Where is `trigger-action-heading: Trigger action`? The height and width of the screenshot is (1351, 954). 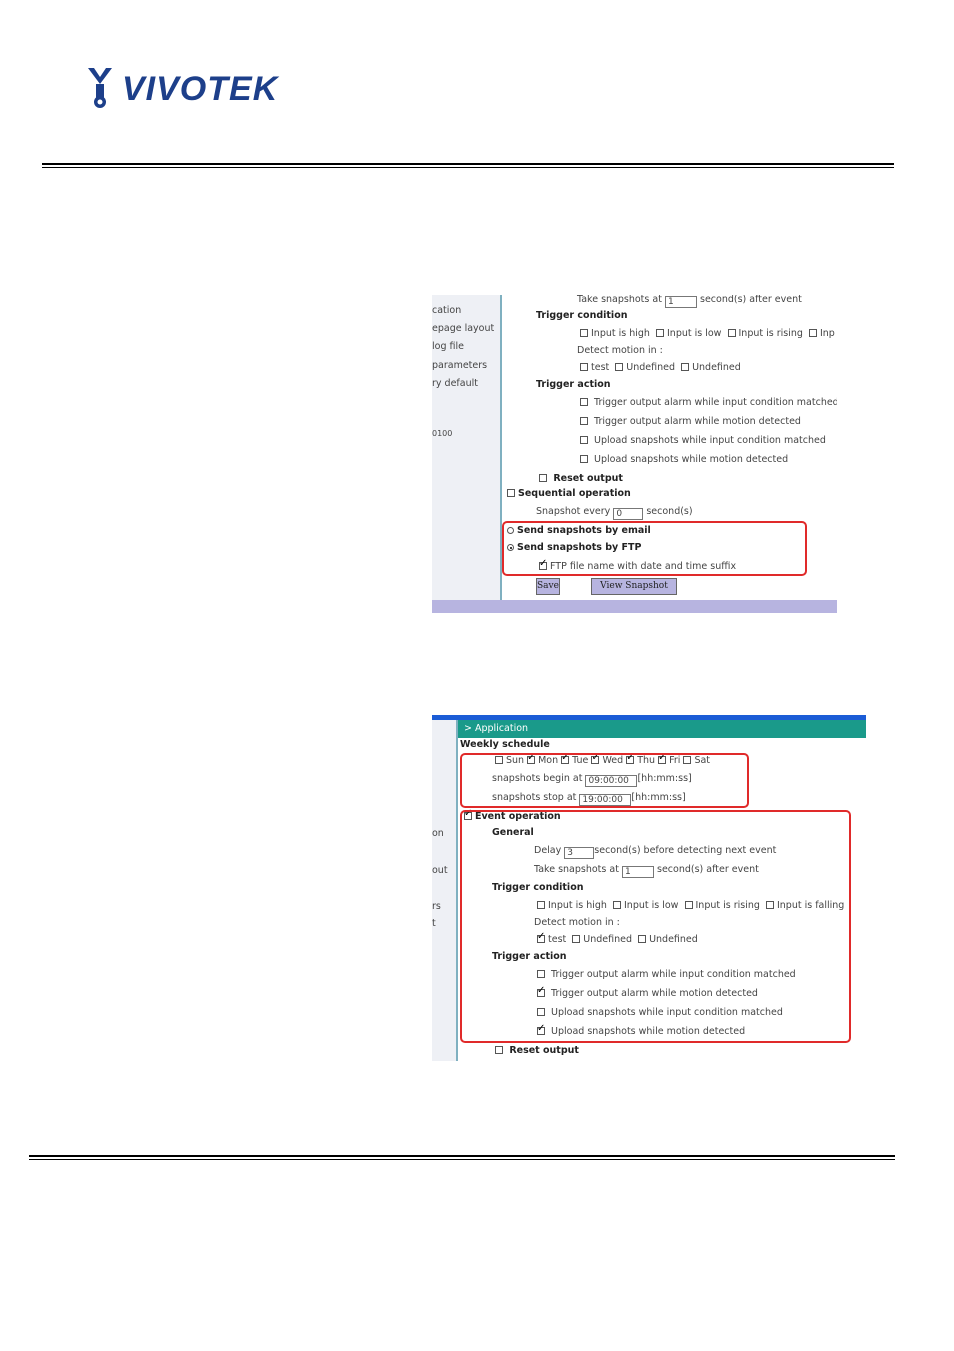 trigger-action-heading: Trigger action is located at coordinates (573, 384).